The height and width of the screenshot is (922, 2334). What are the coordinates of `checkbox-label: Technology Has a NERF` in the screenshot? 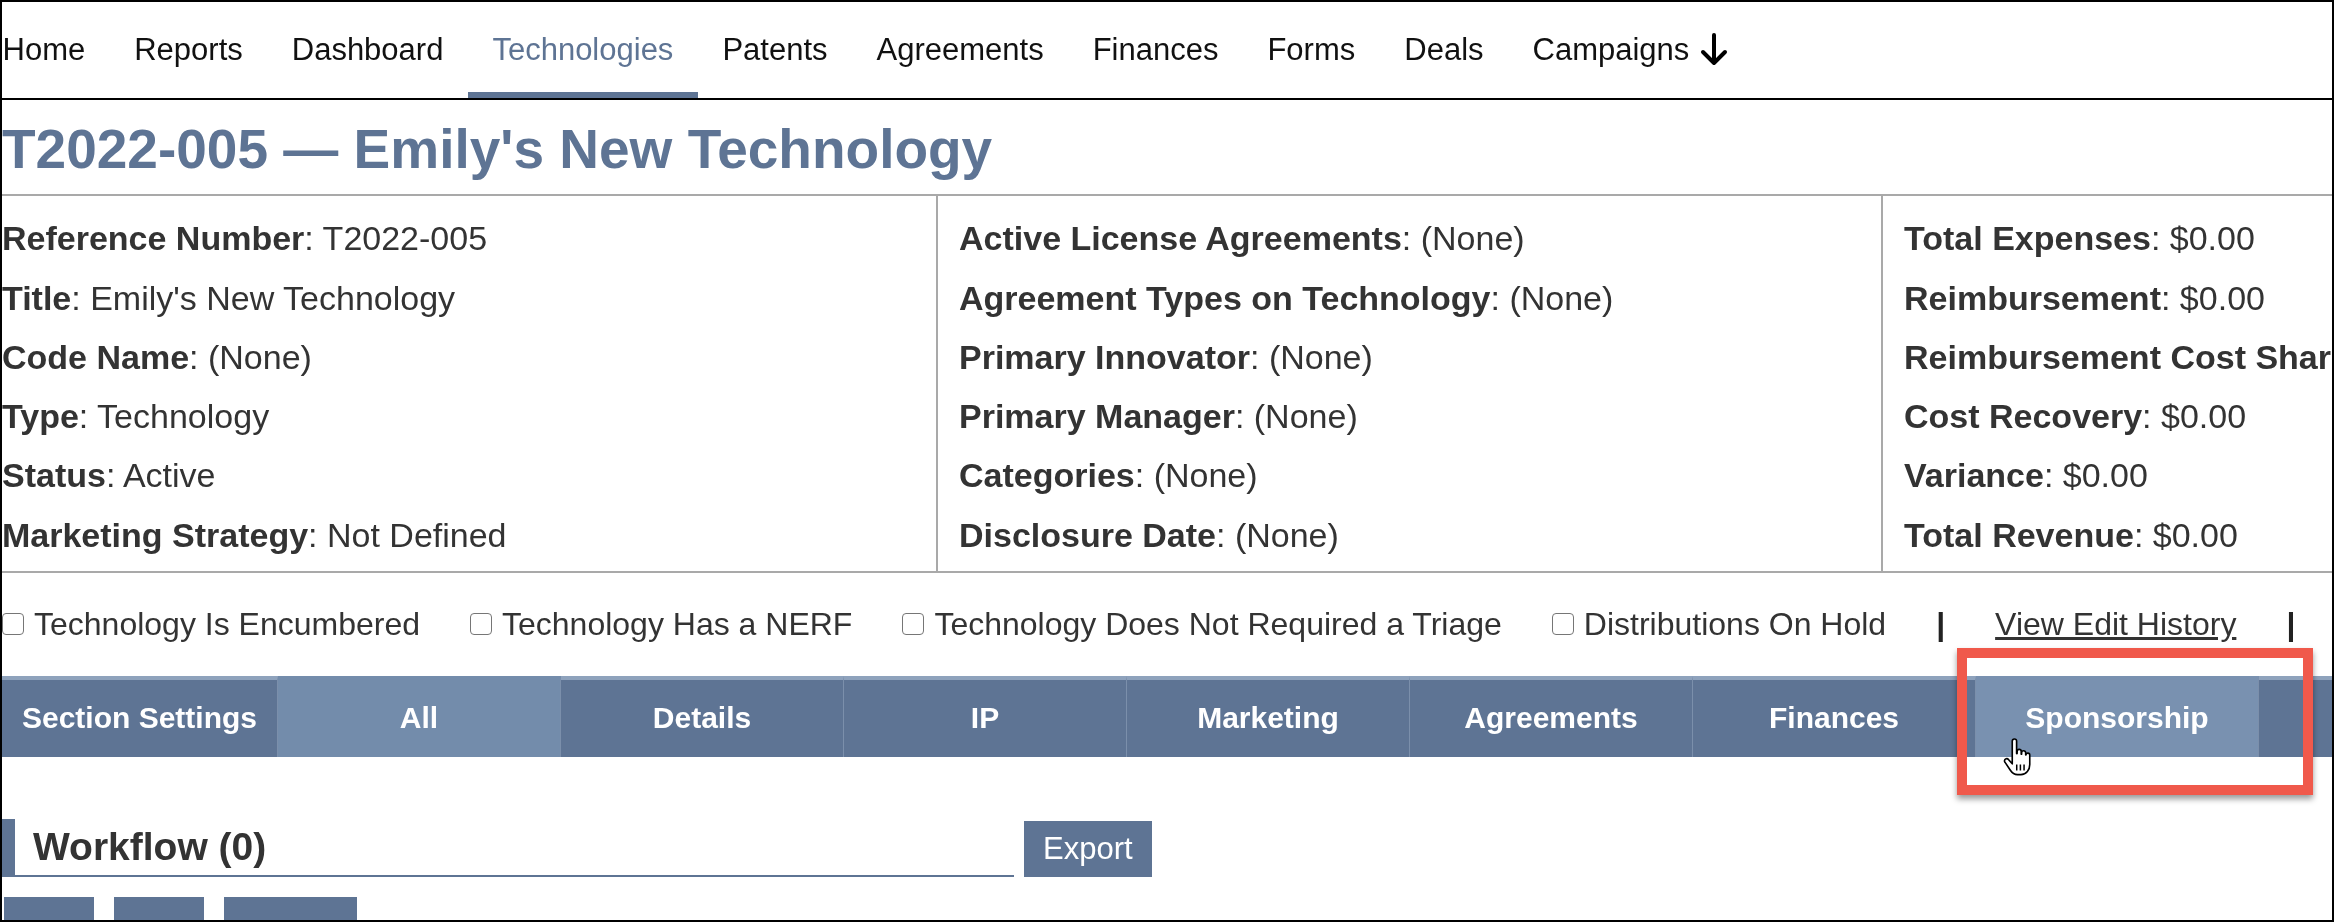 It's located at (677, 624).